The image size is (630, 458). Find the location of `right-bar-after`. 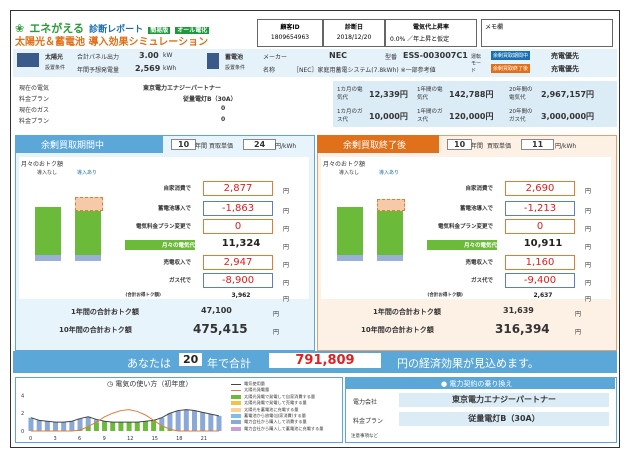

right-bar-after is located at coordinates (390, 233).